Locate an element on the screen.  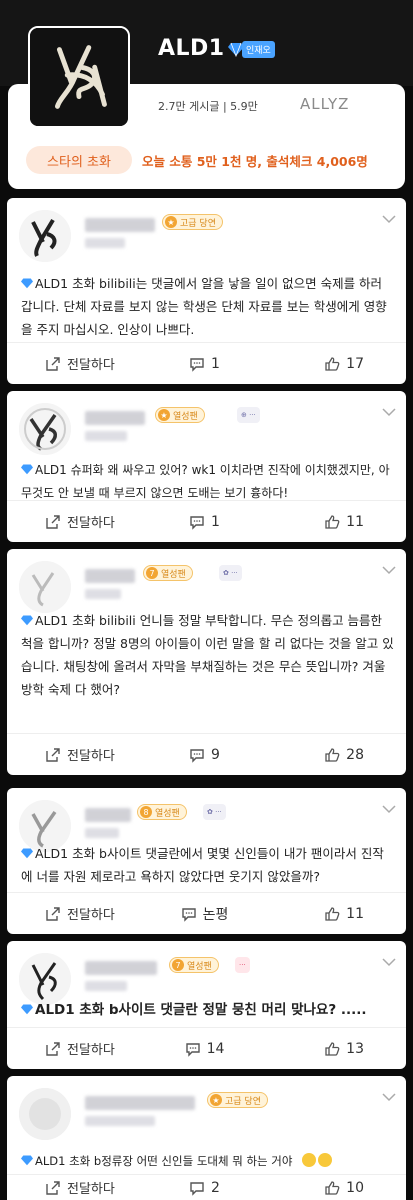
like-button: 28 is located at coordinates (332, 755).